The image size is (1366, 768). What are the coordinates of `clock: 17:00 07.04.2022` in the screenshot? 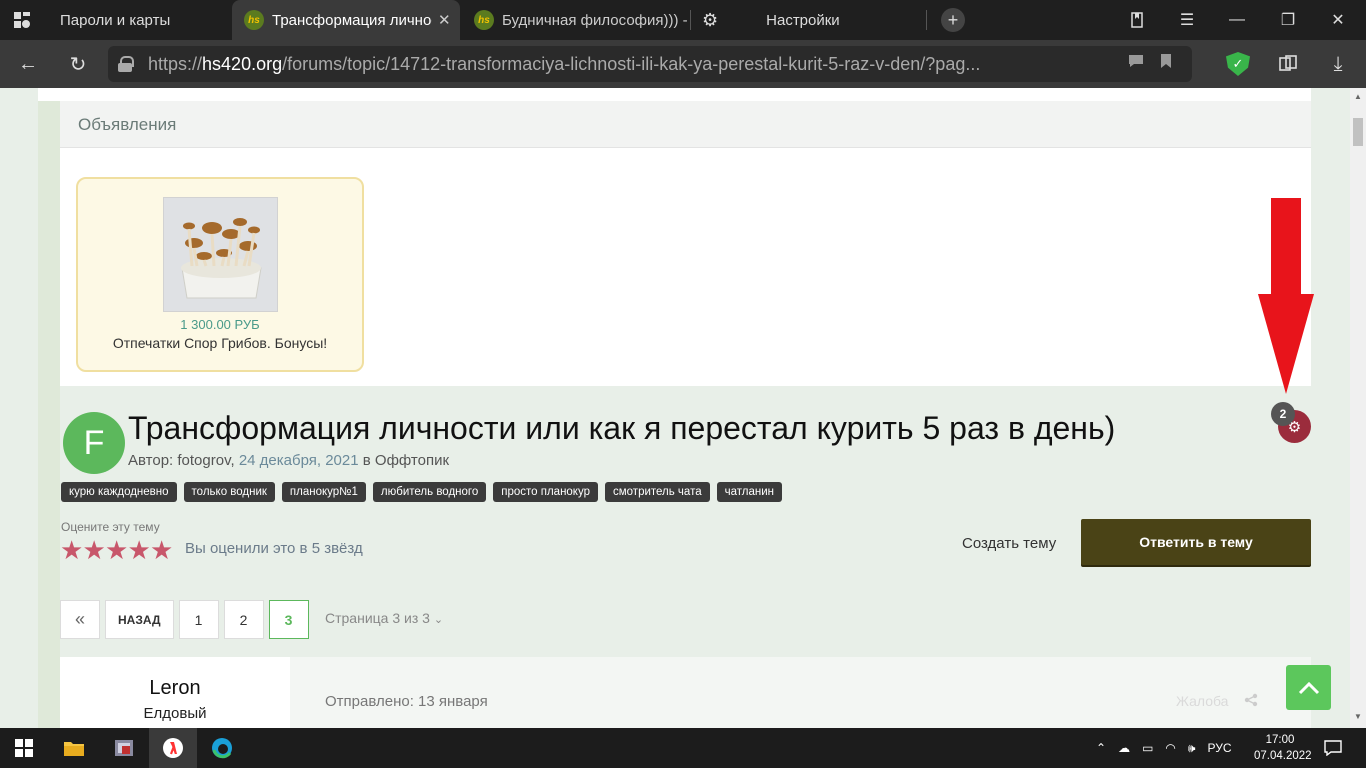 It's located at (1283, 748).